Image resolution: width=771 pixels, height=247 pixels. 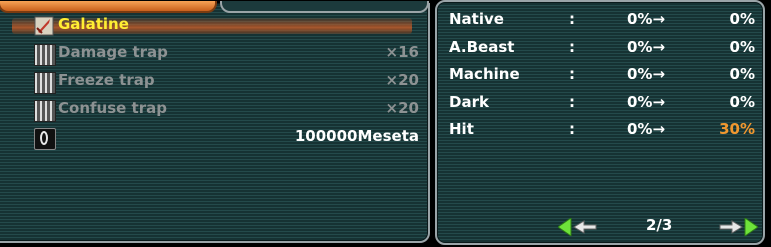 What do you see at coordinates (737, 129) in the screenshot?
I see `stat-to: 30%` at bounding box center [737, 129].